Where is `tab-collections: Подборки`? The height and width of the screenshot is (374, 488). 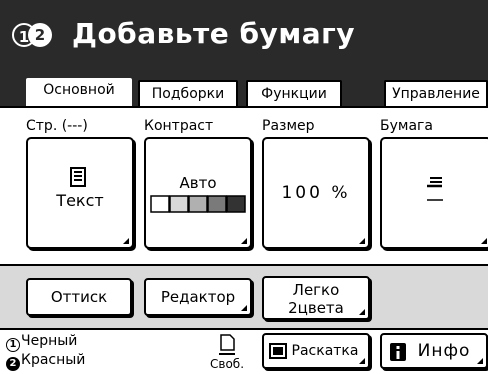 tab-collections: Подборки is located at coordinates (188, 94).